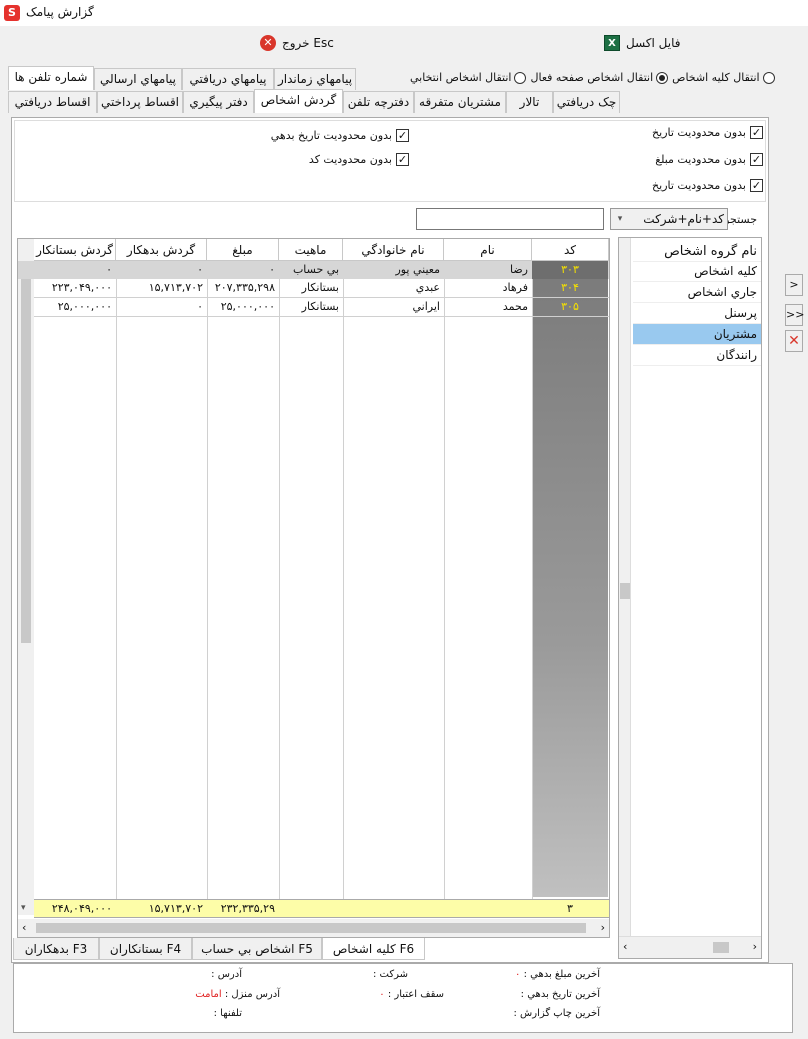 This screenshot has height=1039, width=808. What do you see at coordinates (529, 102) in the screenshot?
I see `tab-hall: تالار` at bounding box center [529, 102].